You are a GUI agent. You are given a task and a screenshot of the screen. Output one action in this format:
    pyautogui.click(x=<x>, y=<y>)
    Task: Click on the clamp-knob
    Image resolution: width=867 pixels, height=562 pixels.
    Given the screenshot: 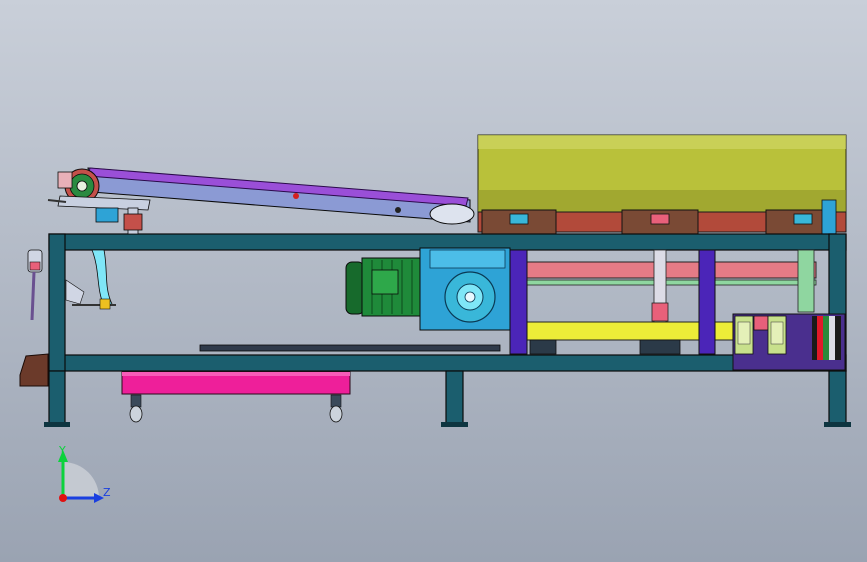 What is the action you would take?
    pyautogui.click(x=35, y=266)
    